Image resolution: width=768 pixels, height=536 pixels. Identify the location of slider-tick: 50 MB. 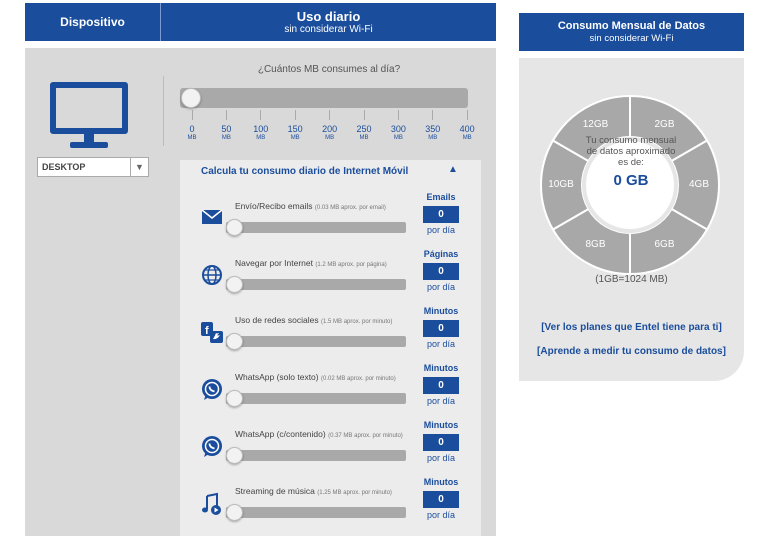
(226, 126).